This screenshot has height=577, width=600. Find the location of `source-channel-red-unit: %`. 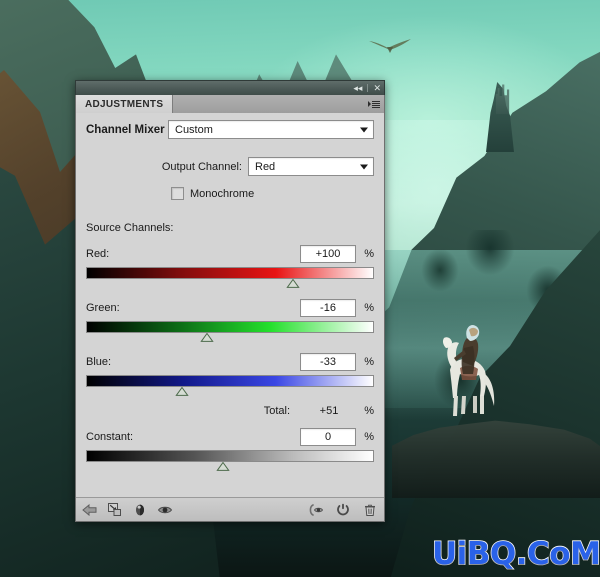

source-channel-red-unit: % is located at coordinates (369, 254).